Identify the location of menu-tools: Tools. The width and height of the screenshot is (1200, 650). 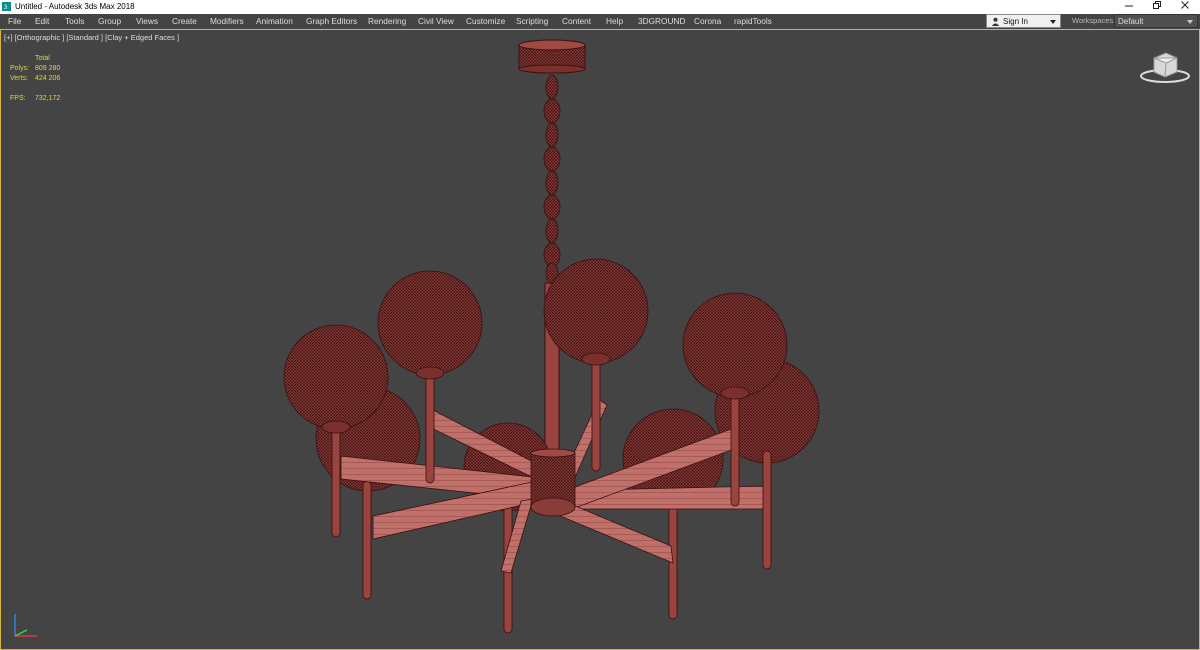
(74, 21).